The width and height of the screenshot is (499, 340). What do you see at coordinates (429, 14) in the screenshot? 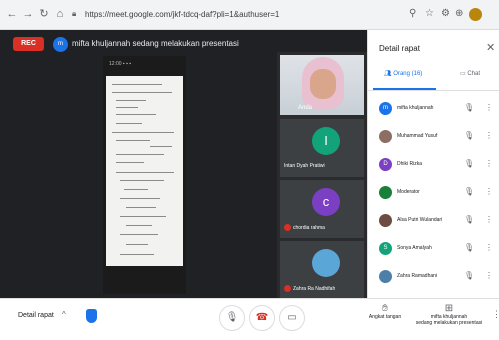
I see `star-icon: ☆` at bounding box center [429, 14].